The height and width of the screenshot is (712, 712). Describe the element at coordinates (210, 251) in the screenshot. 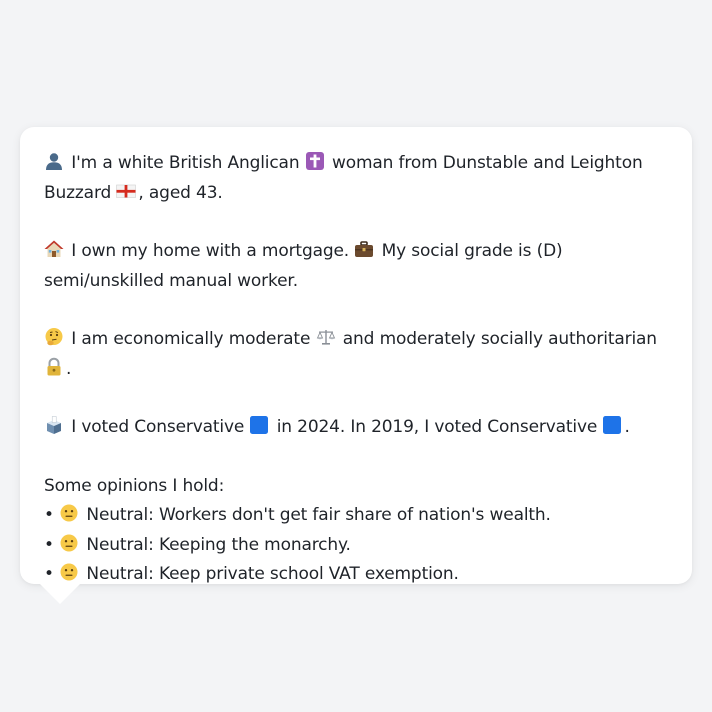

I see `housing-text: I own my home with a mortgage.` at that location.